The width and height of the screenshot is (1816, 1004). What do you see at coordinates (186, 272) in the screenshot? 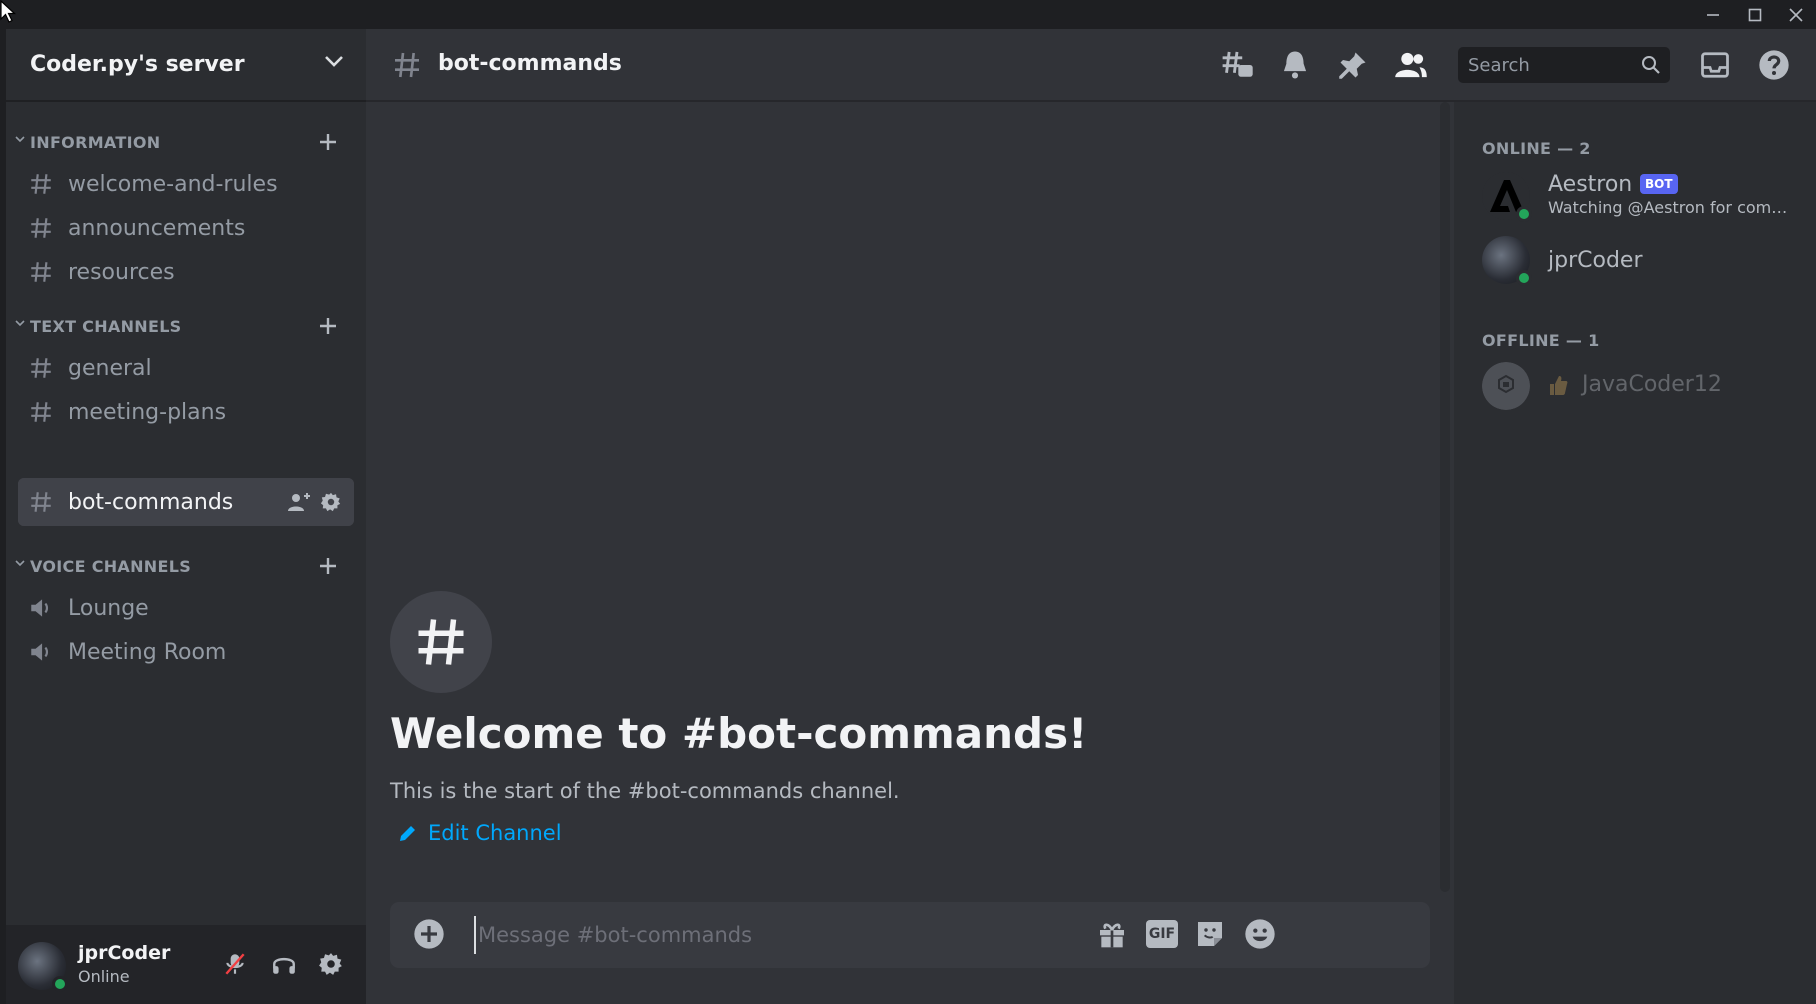
I see `channel-resources: resources` at bounding box center [186, 272].